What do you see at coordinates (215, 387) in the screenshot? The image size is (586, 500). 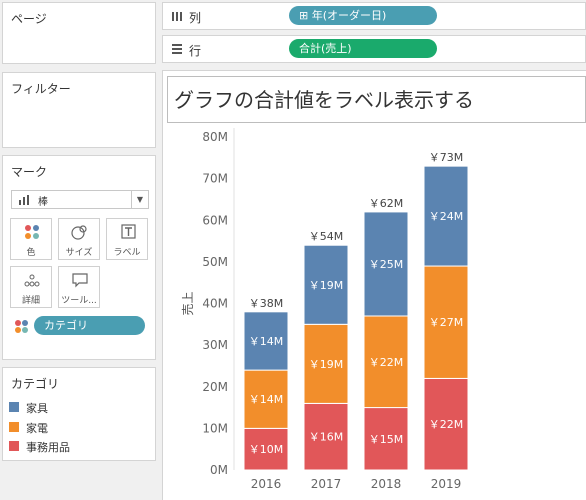 I see `y-tick-label: 20M` at bounding box center [215, 387].